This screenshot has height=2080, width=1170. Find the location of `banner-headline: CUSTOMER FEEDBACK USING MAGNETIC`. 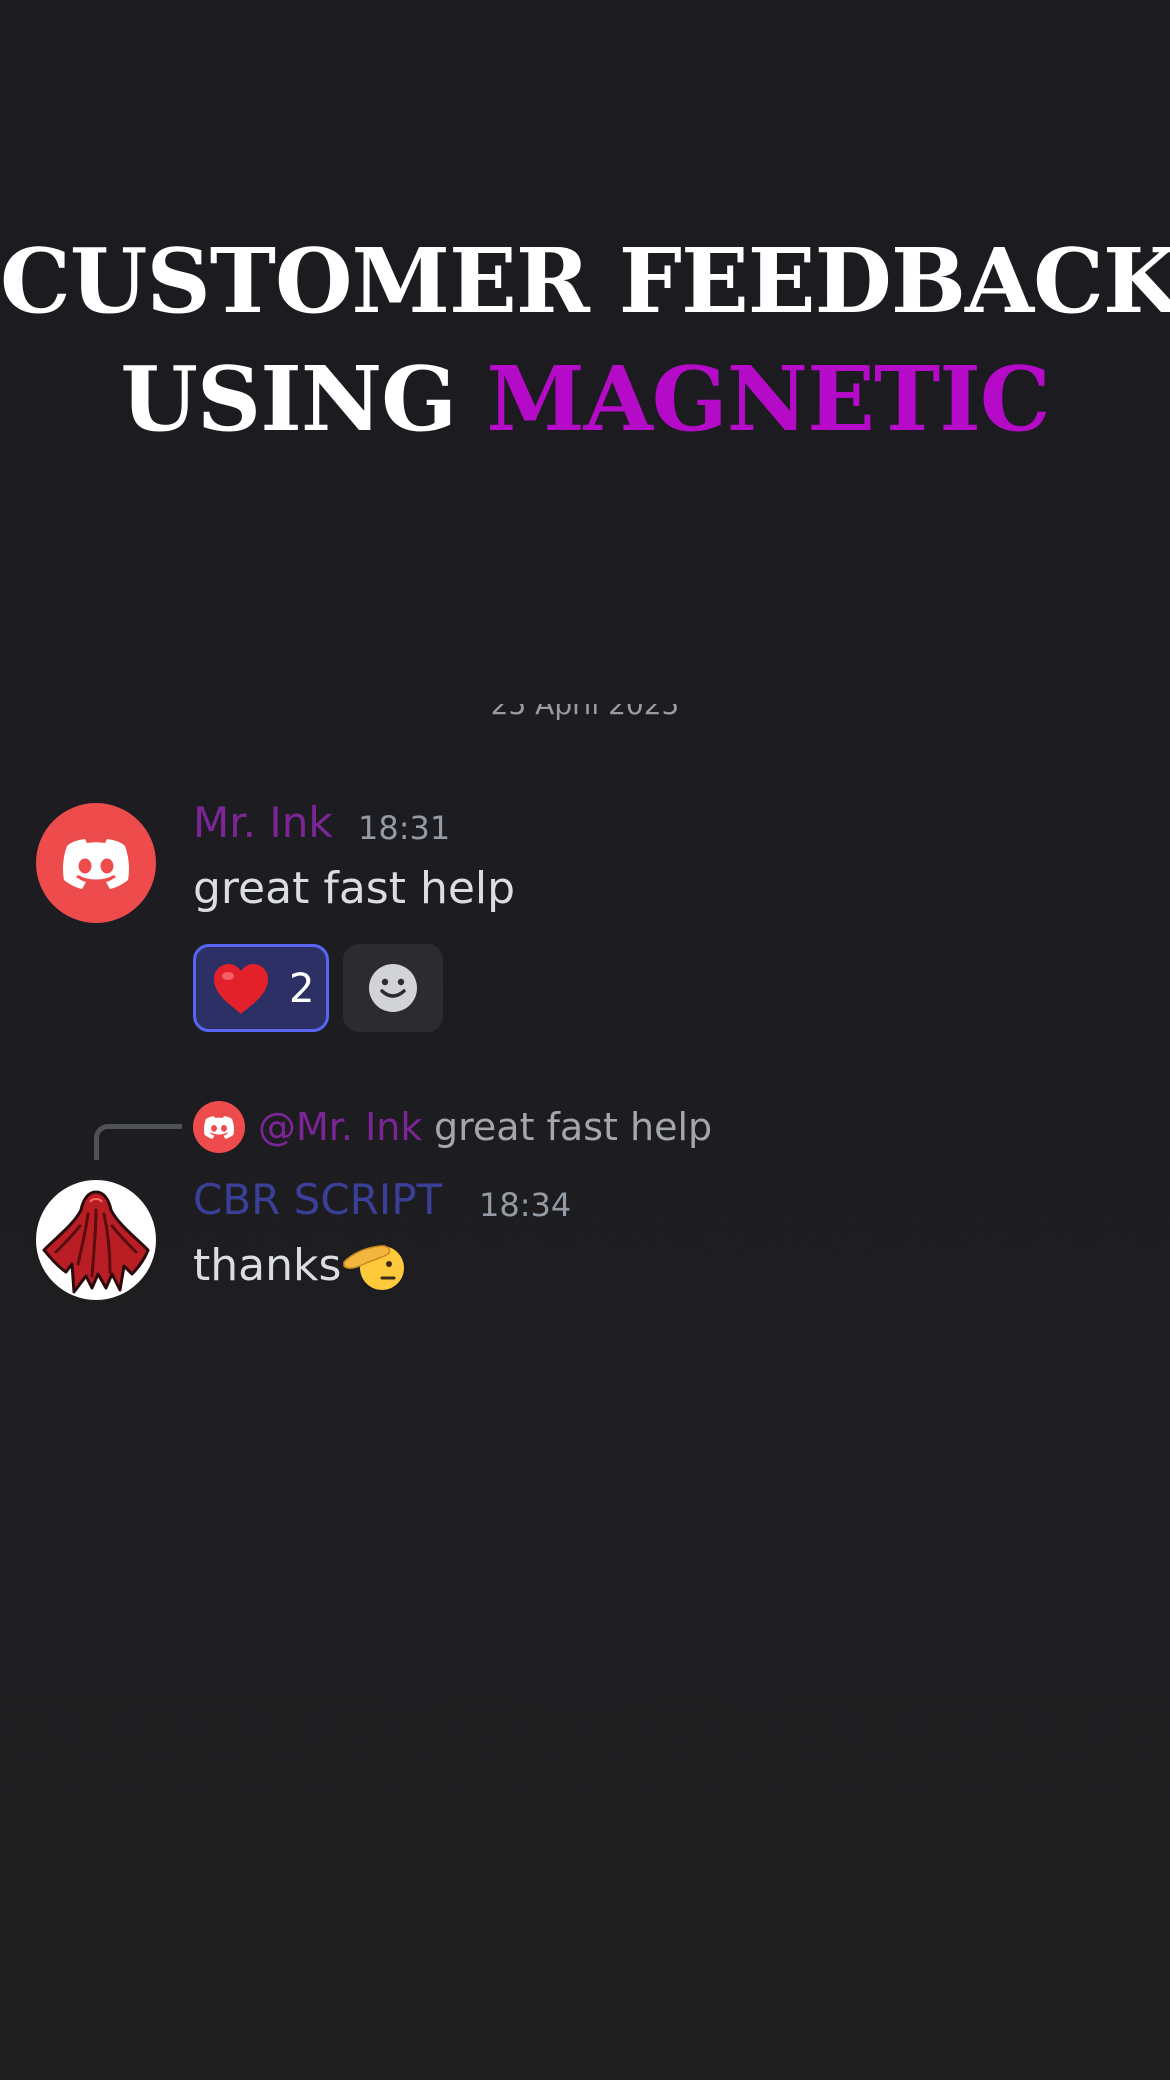

banner-headline: CUSTOMER FEEDBACK USING MAGNETIC is located at coordinates (585, 340).